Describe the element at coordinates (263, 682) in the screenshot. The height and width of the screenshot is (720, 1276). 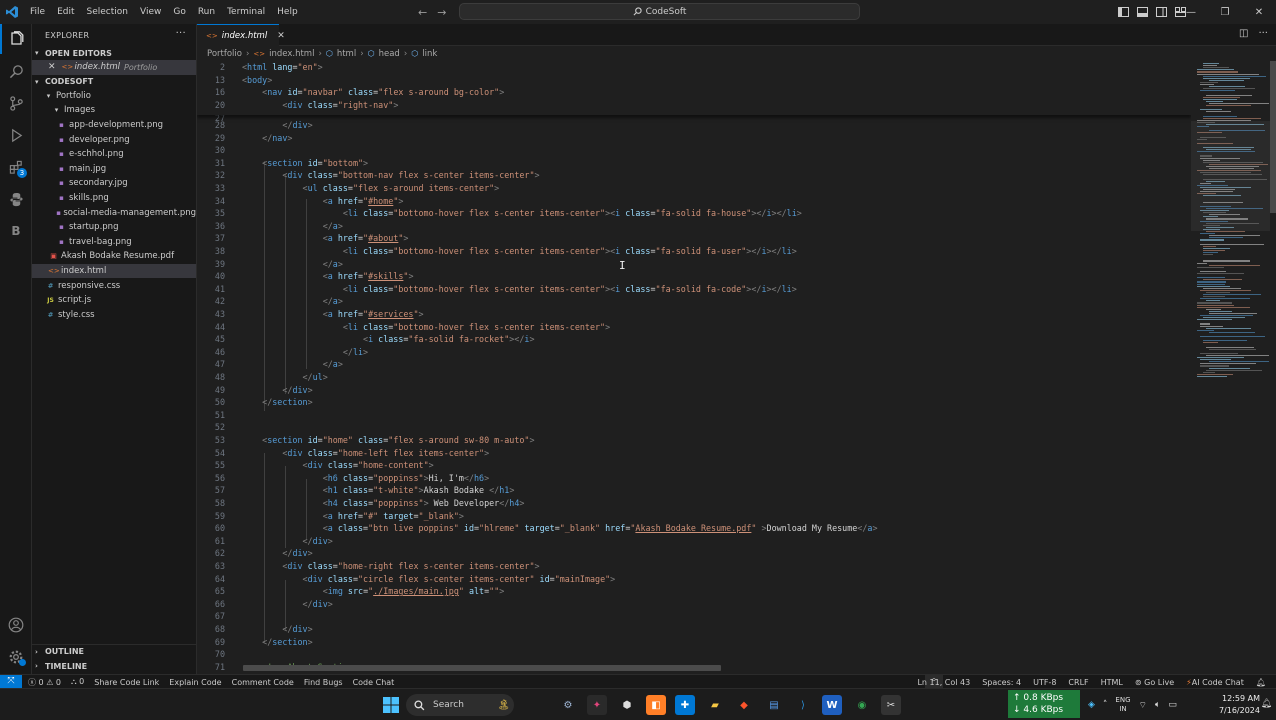
I see `status-comment-code: Comment Code` at that location.